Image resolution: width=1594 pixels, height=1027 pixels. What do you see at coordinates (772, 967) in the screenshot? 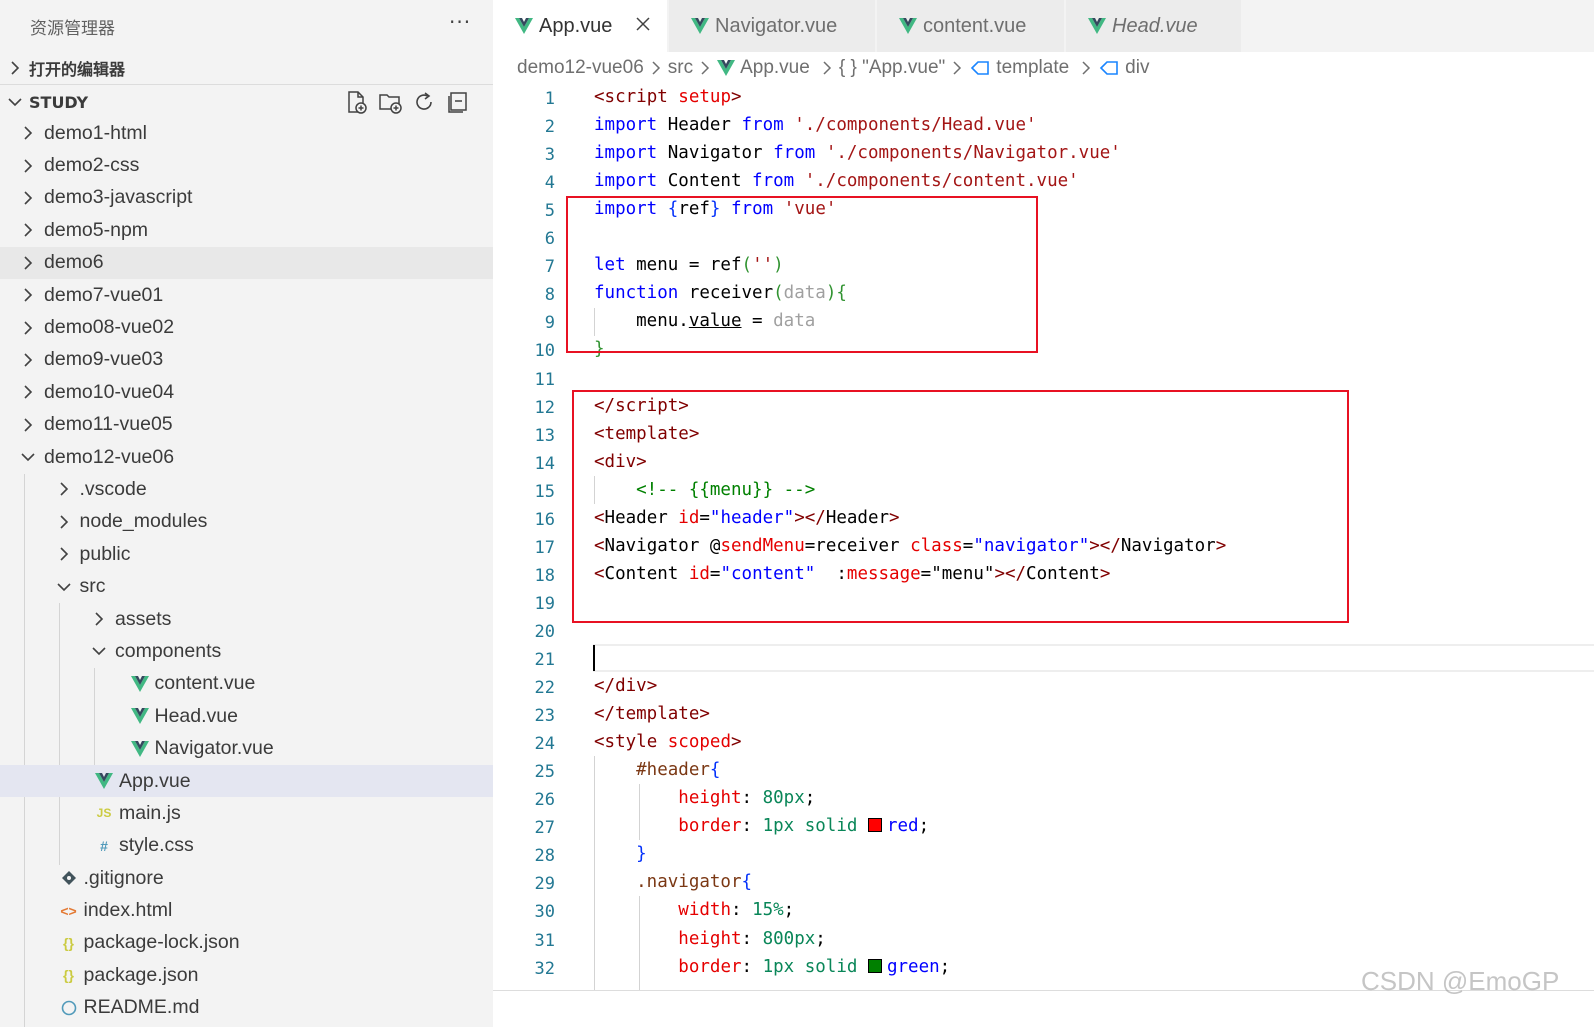
I see `code-line: border: 1px solid green;` at bounding box center [772, 967].